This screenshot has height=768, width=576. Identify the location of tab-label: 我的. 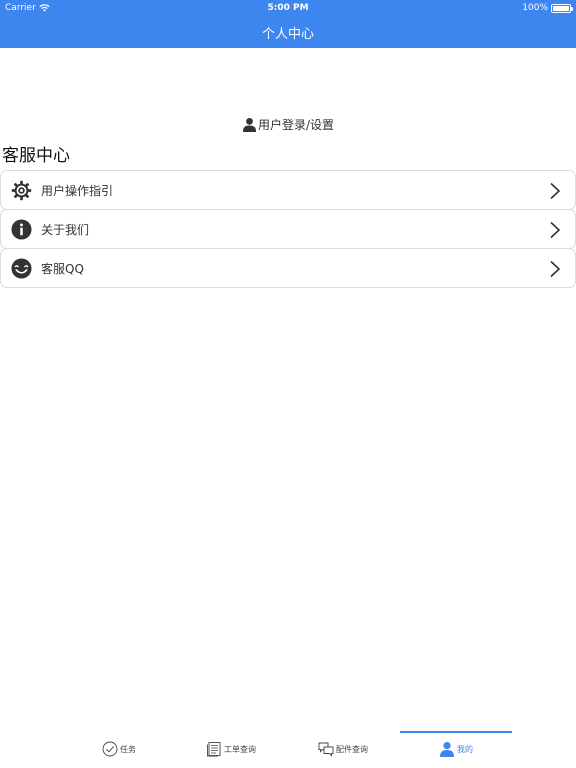
(465, 749).